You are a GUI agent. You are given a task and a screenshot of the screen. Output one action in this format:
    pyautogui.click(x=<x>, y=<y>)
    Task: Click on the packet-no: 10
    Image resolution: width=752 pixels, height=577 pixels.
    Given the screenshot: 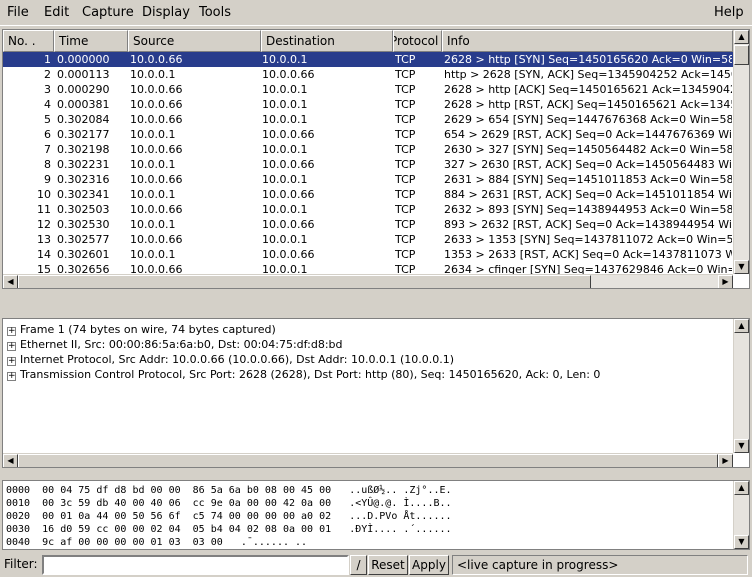 What is the action you would take?
    pyautogui.click(x=44, y=194)
    